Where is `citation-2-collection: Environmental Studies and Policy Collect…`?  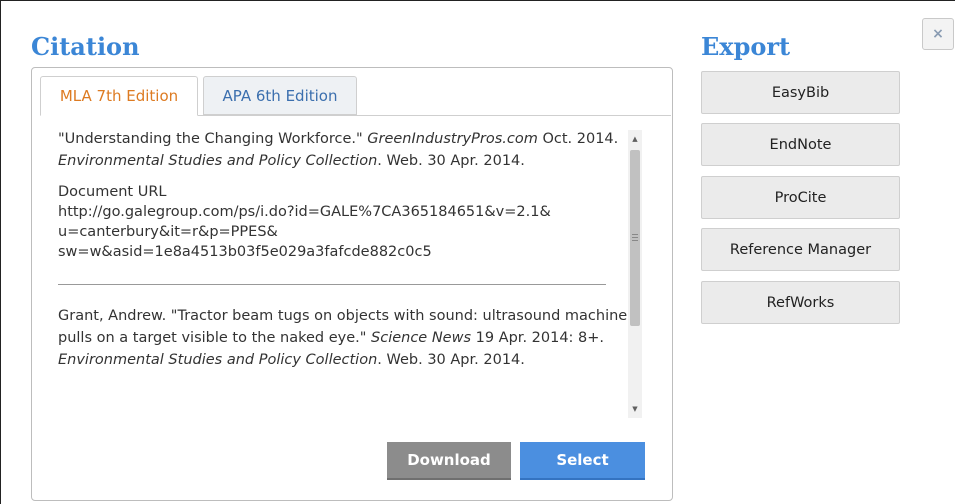 citation-2-collection: Environmental Studies and Policy Collect… is located at coordinates (218, 360).